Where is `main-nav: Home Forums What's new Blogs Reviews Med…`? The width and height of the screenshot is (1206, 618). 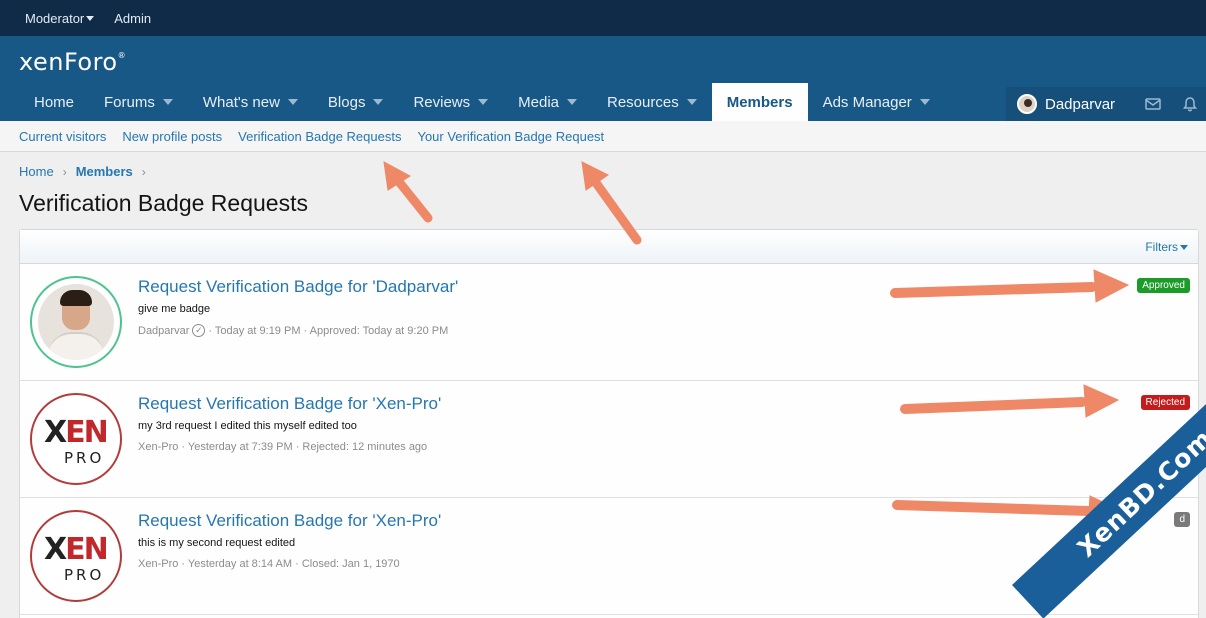
main-nav: Home Forums What's new Blogs Reviews Med… is located at coordinates (482, 102).